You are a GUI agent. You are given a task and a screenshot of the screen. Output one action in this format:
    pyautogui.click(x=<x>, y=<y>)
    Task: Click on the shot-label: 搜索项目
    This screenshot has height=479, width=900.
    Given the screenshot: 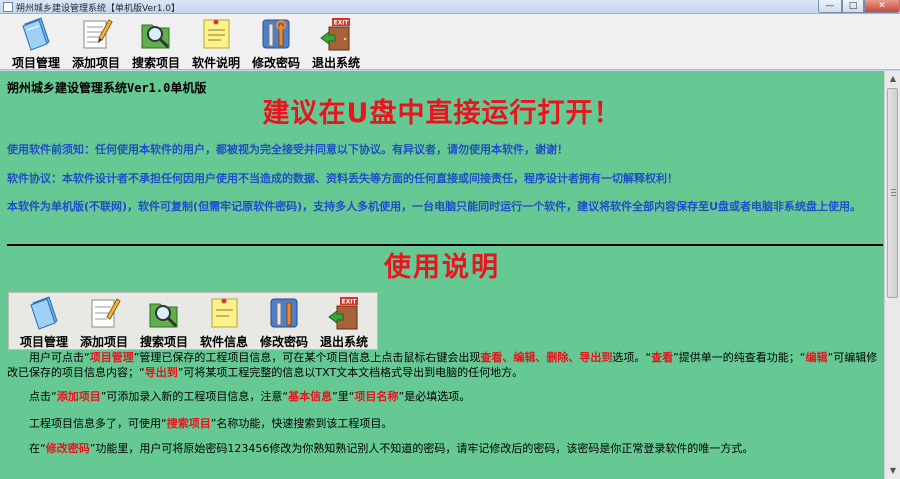 What is the action you would take?
    pyautogui.click(x=163, y=342)
    